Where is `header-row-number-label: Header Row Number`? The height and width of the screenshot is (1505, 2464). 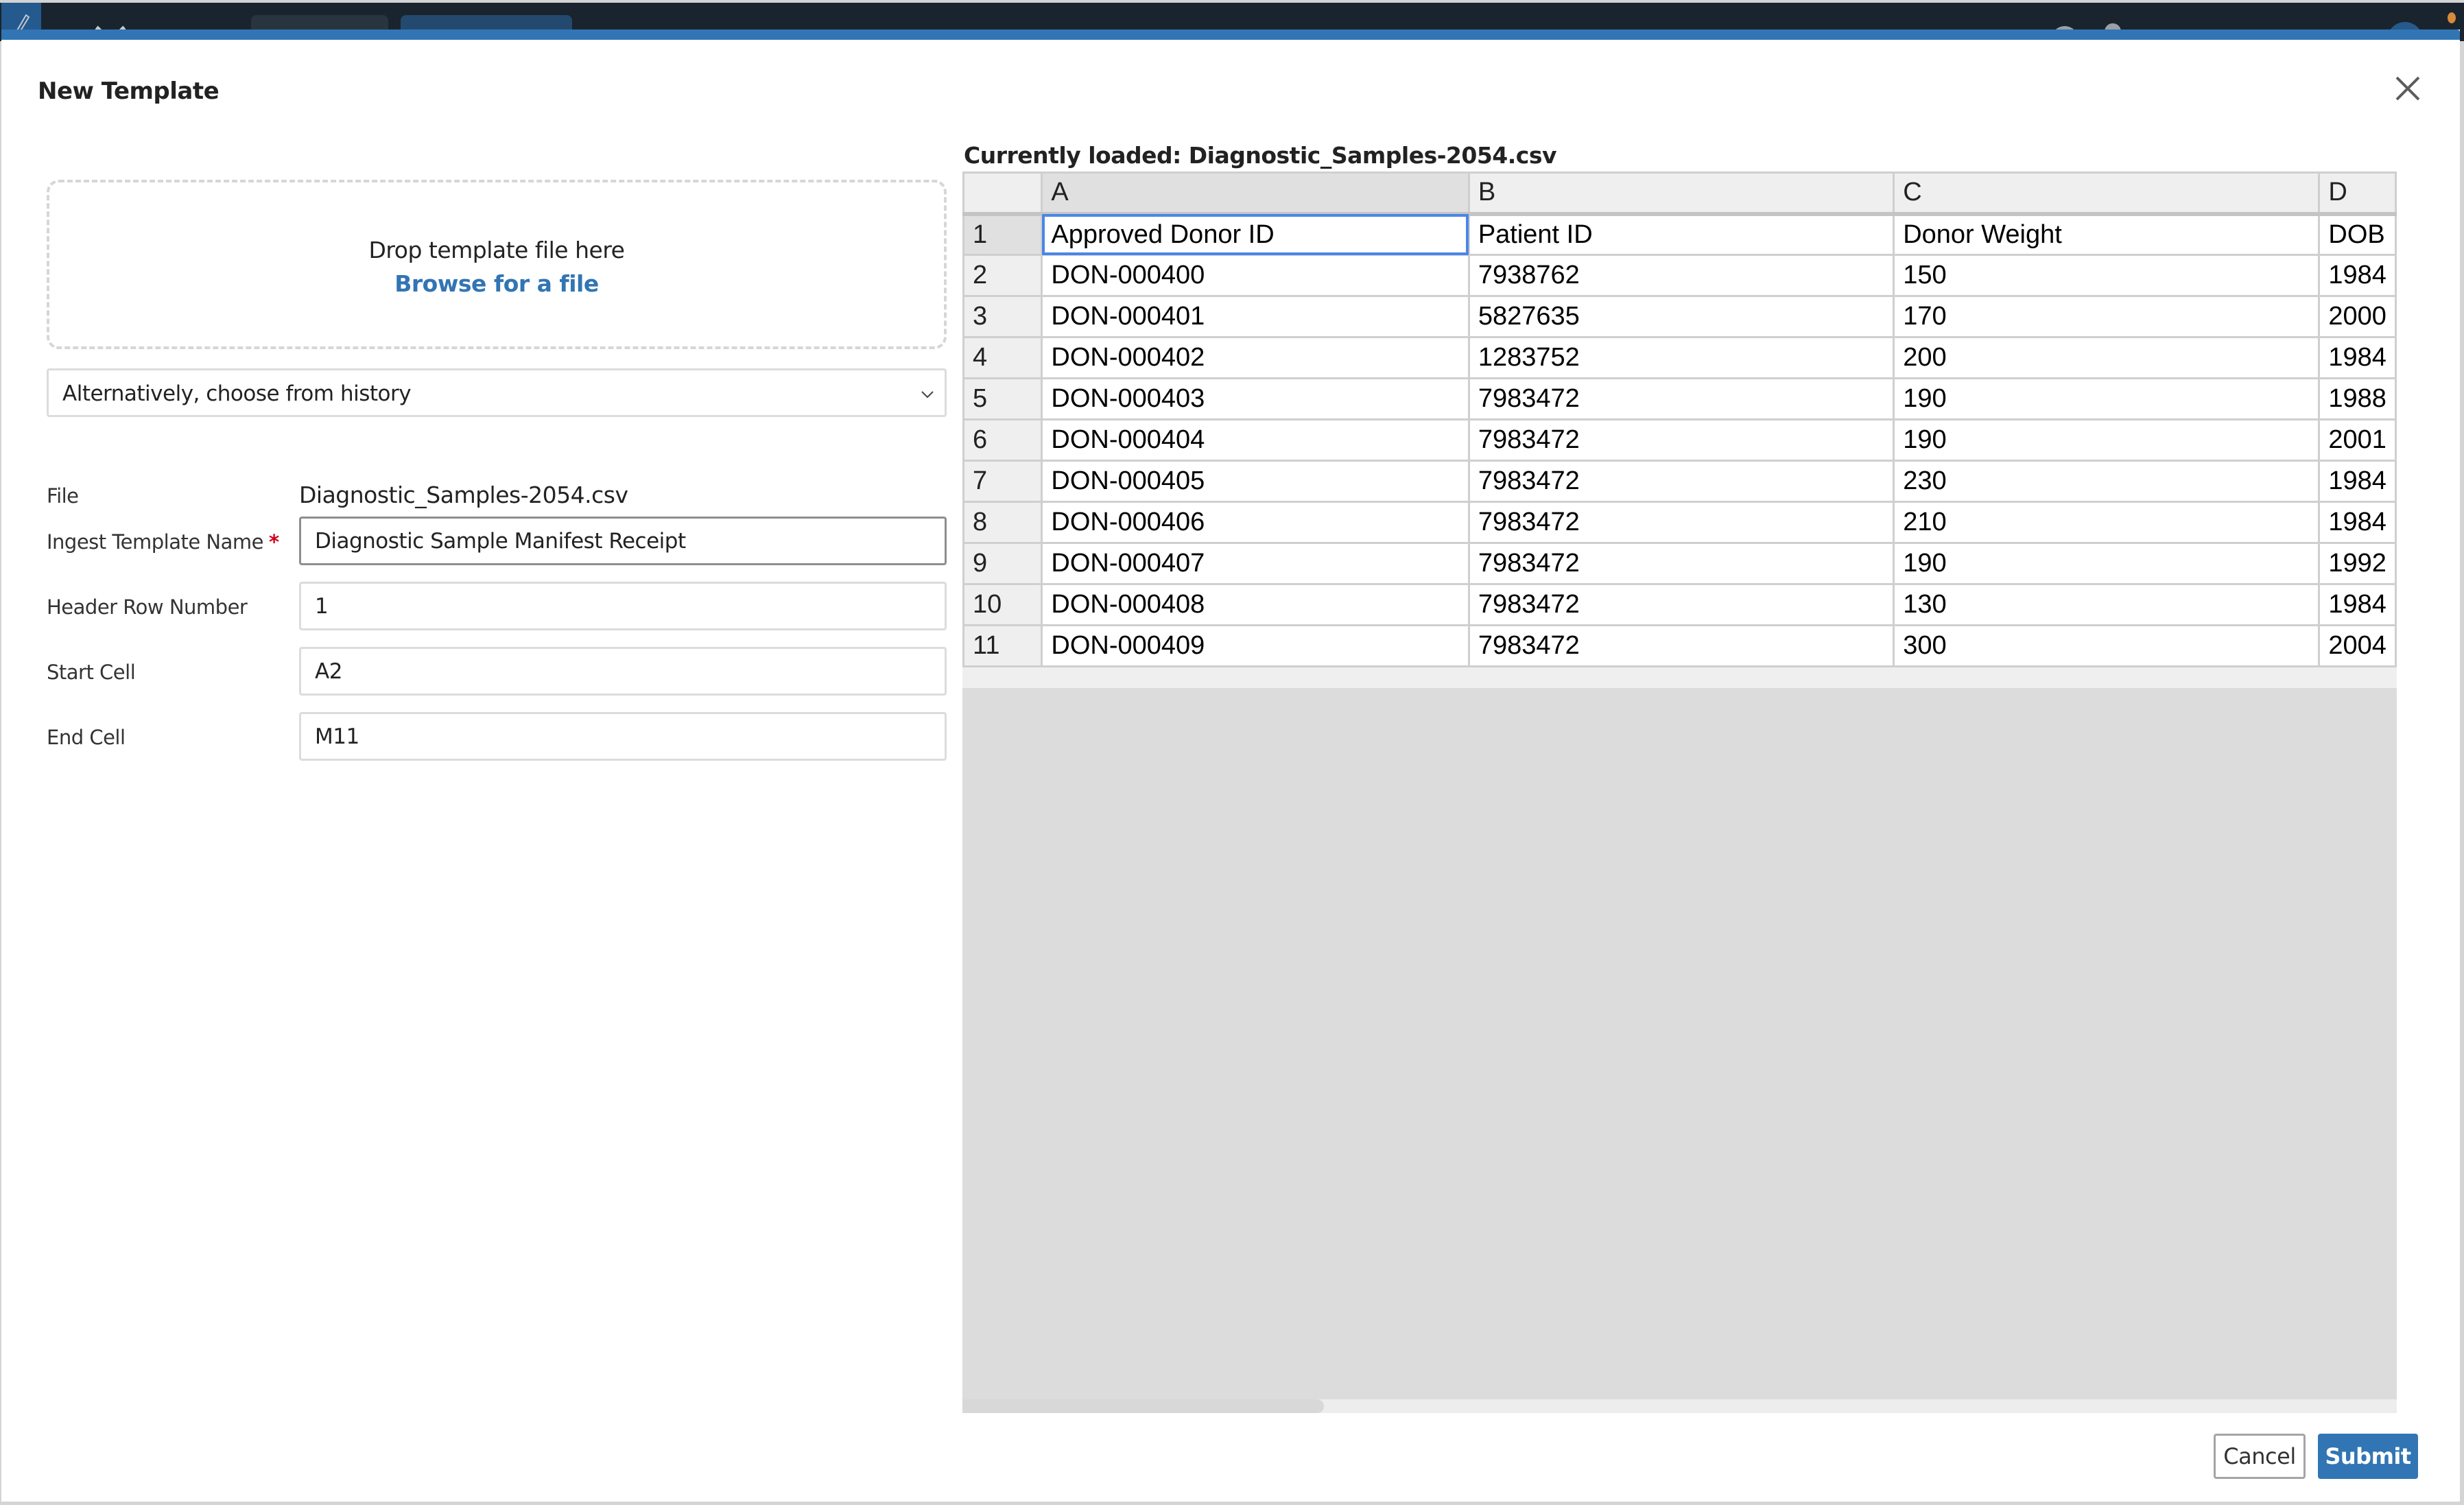 header-row-number-label: Header Row Number is located at coordinates (147, 607).